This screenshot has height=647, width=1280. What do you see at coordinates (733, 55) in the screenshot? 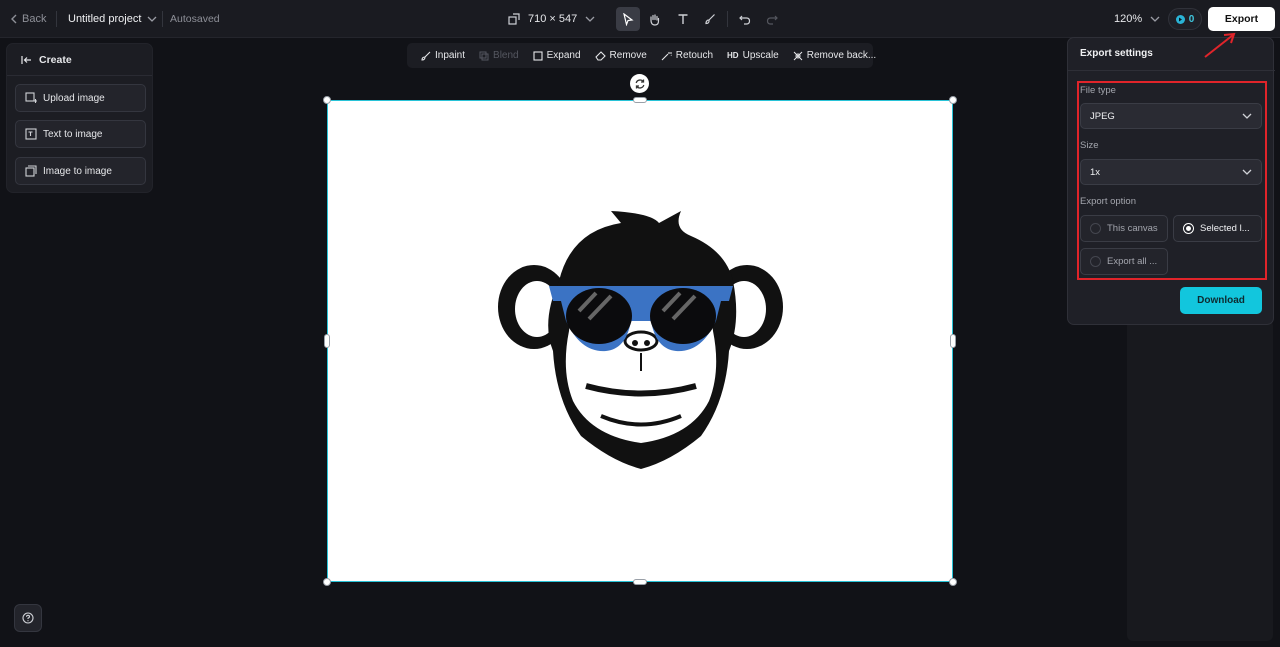
I see `hd-icon: HD` at bounding box center [733, 55].